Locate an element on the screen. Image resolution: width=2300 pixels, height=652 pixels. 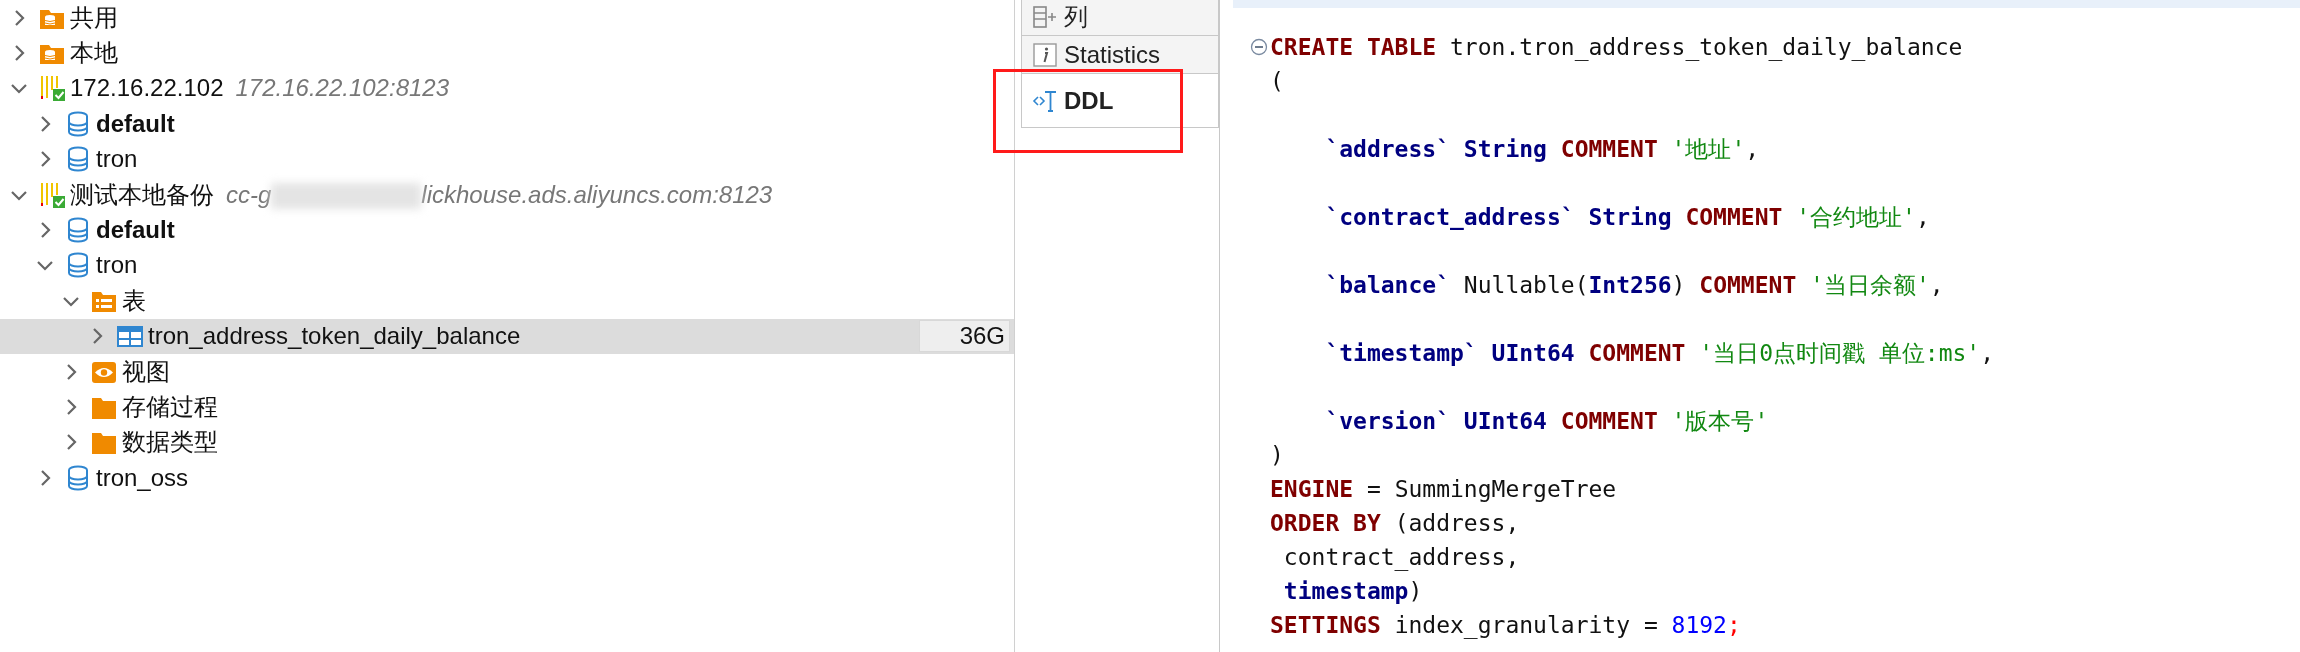
code-line: contract_address, is located at coordinates (1401, 557).